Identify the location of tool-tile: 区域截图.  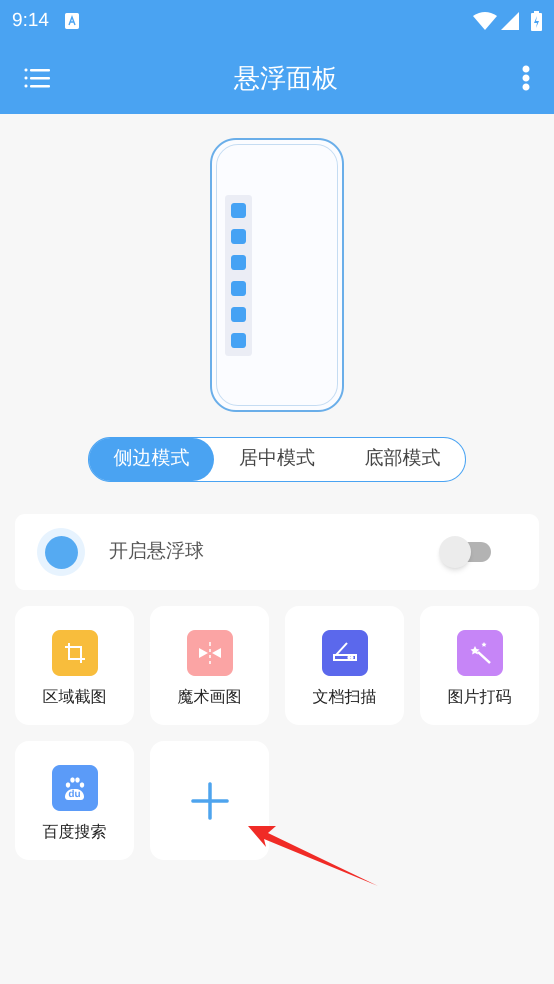
(74, 665).